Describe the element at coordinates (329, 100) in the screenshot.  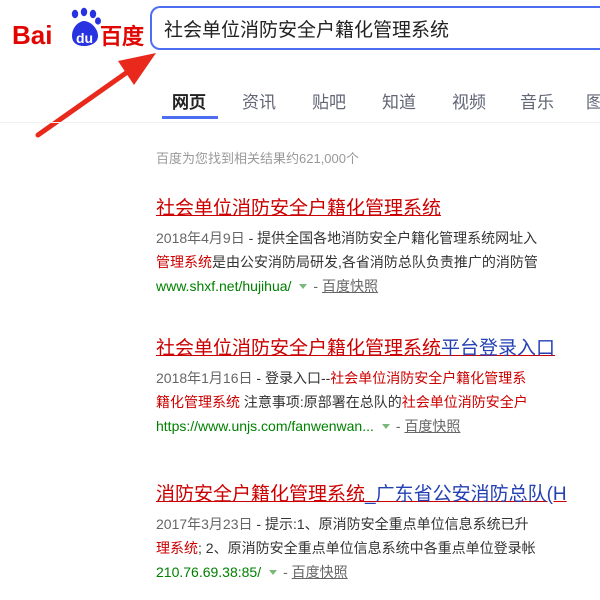
I see `tab-tieba: 贴吧` at that location.